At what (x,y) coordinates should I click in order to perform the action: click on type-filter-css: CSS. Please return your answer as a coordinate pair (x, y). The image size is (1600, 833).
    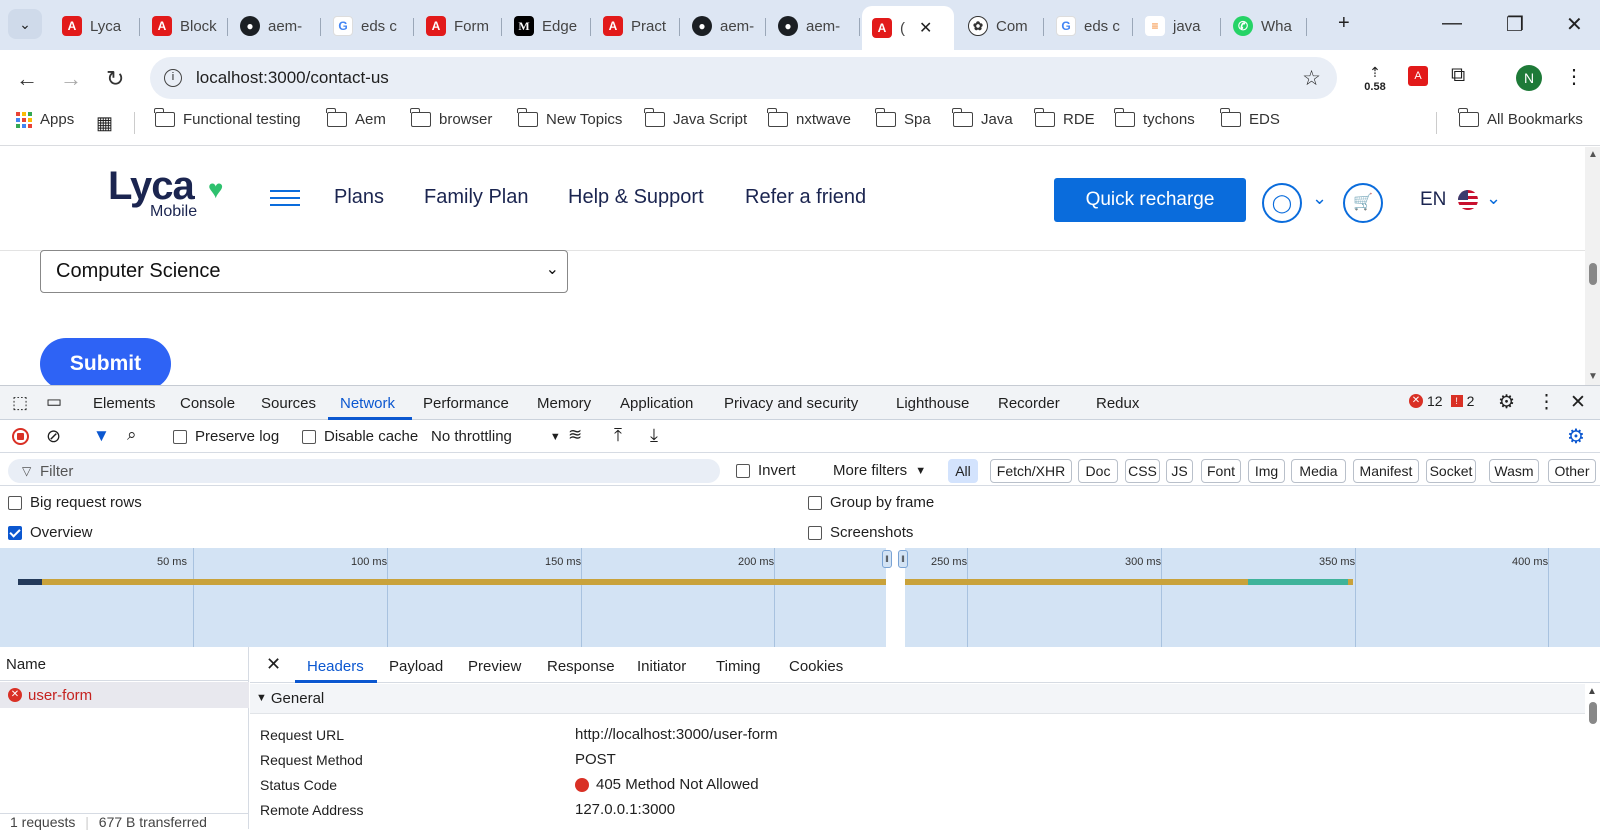
    Looking at the image, I should click on (1142, 471).